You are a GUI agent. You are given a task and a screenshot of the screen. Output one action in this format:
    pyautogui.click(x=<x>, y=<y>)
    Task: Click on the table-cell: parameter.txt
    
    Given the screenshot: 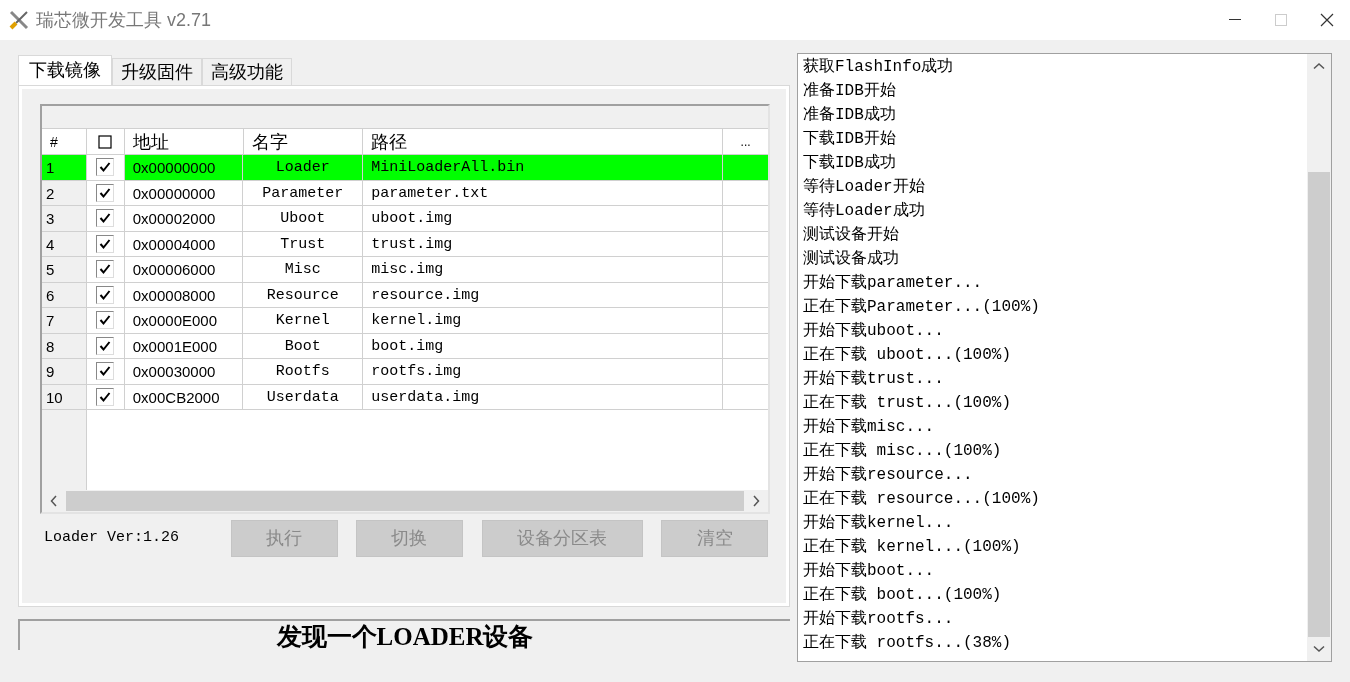 What is the action you would take?
    pyautogui.click(x=543, y=192)
    